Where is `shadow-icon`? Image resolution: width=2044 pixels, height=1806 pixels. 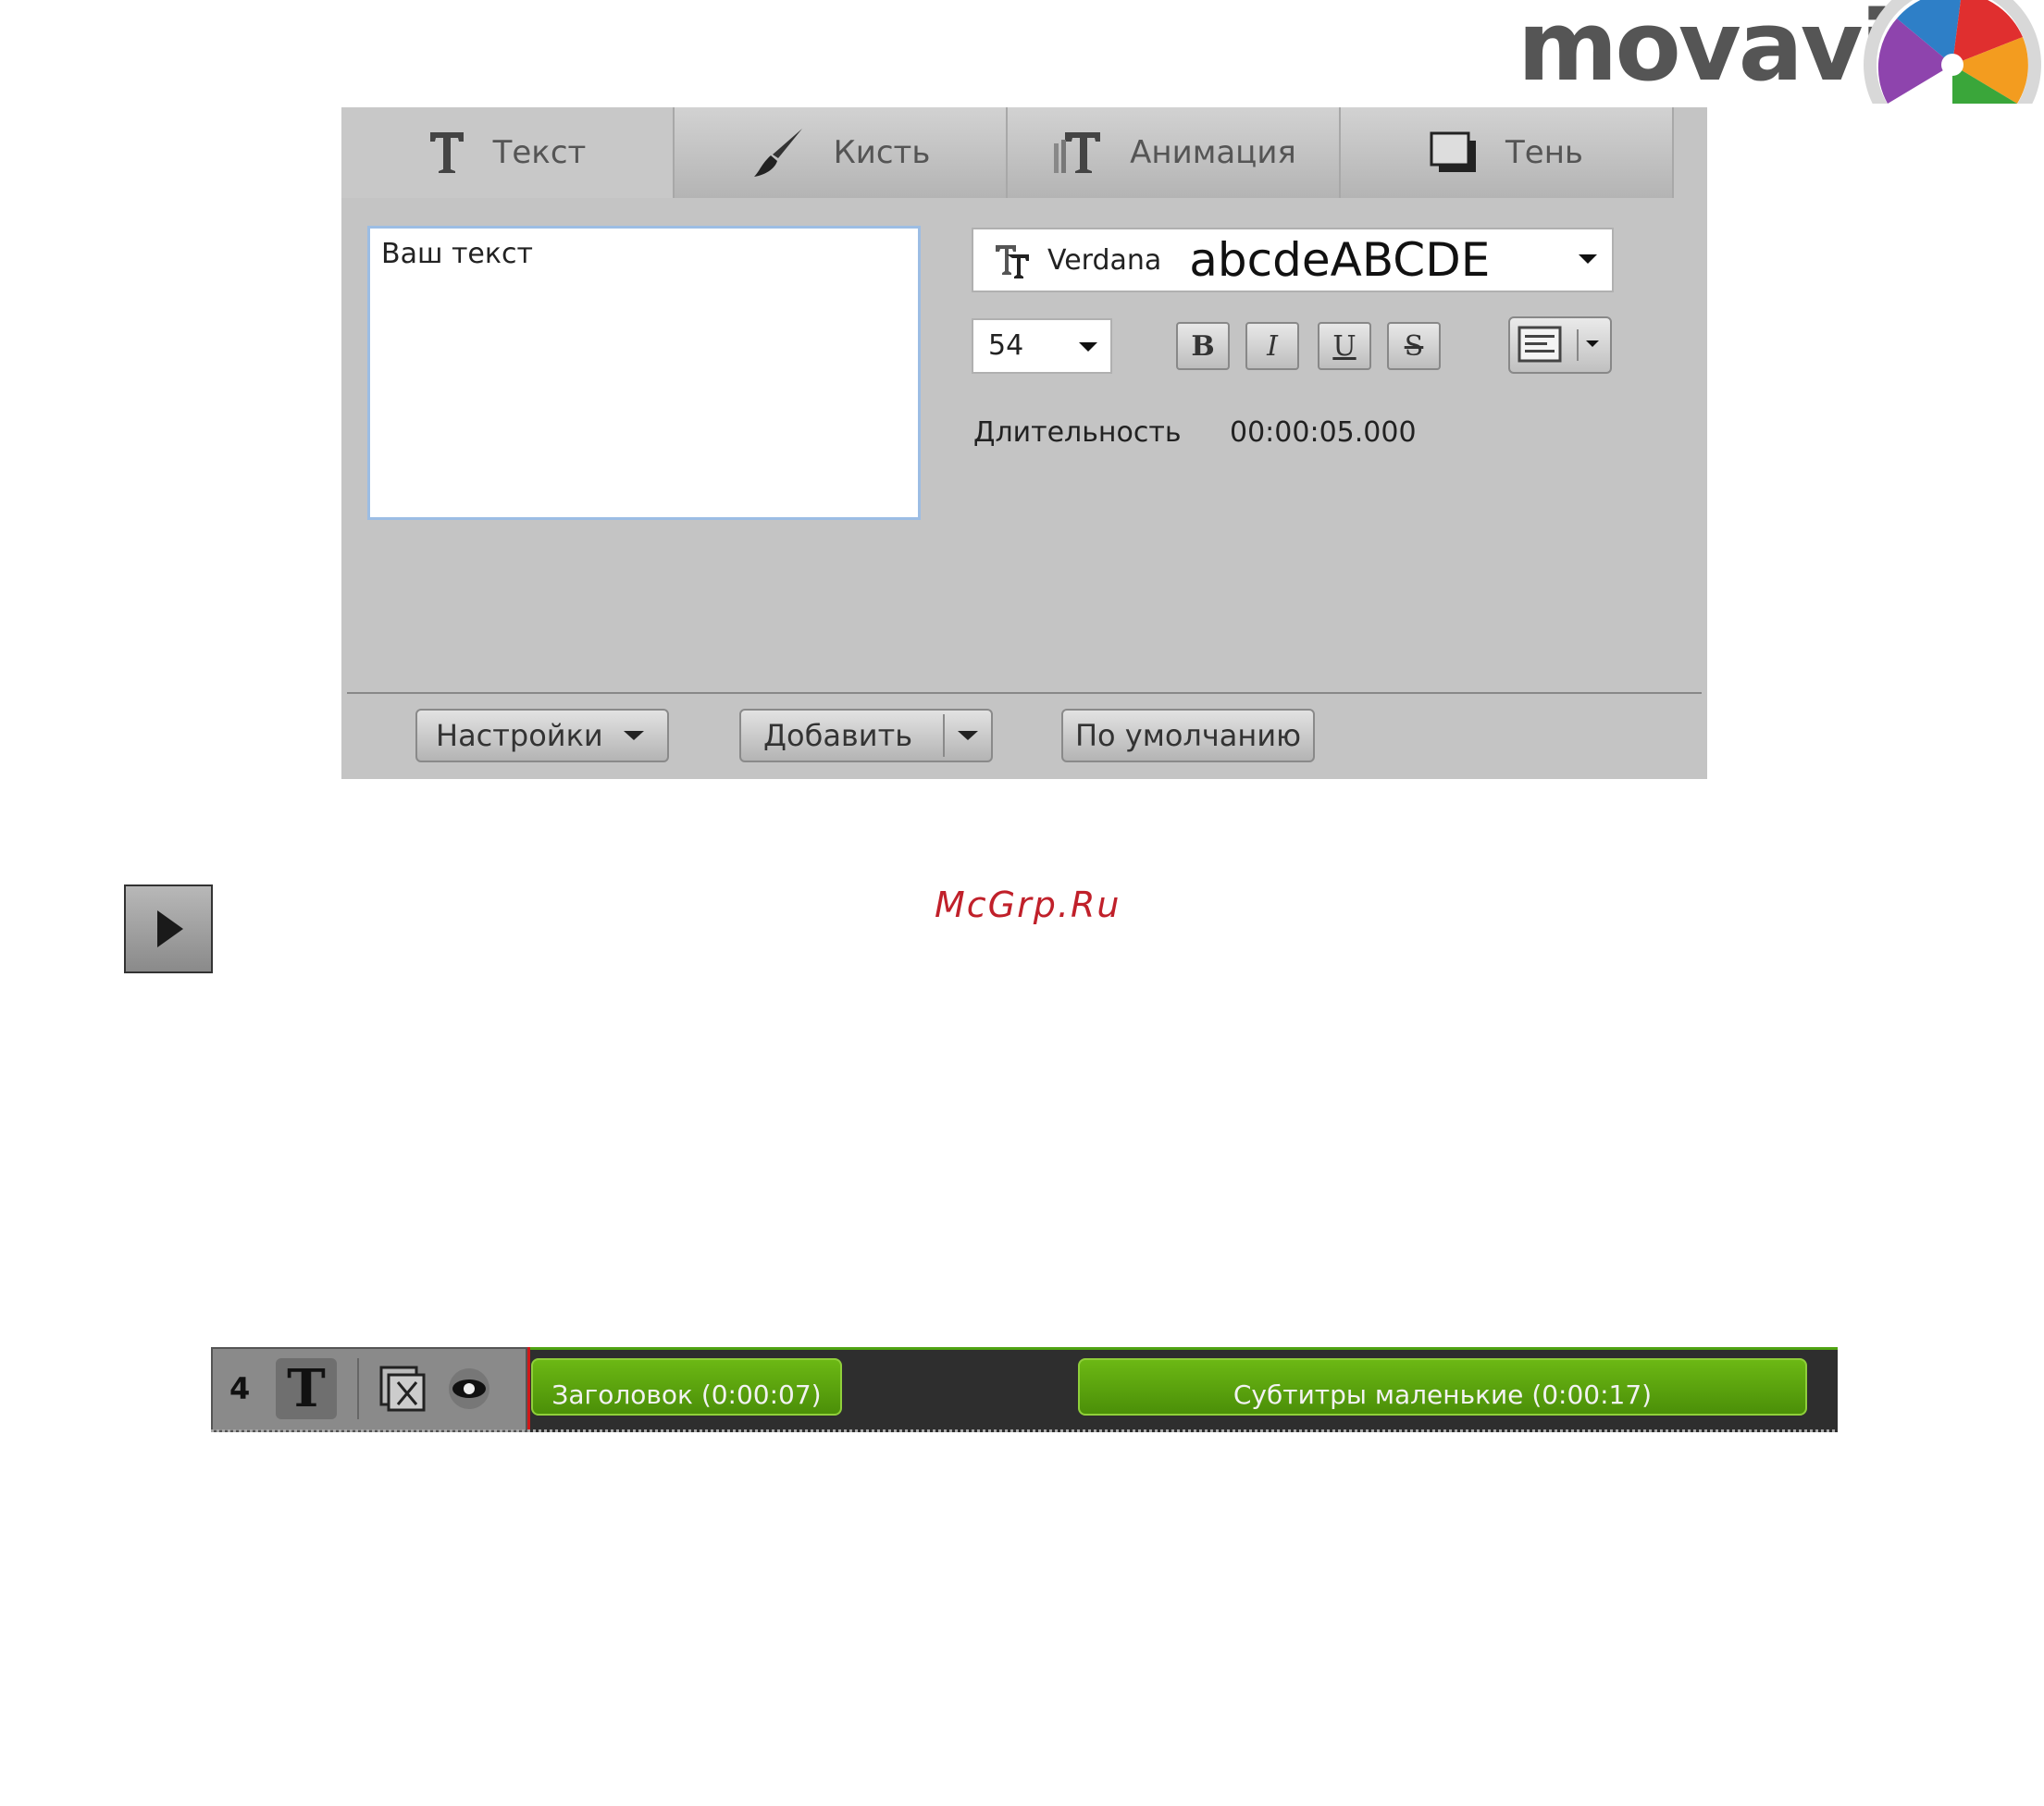
shadow-icon is located at coordinates (1454, 153).